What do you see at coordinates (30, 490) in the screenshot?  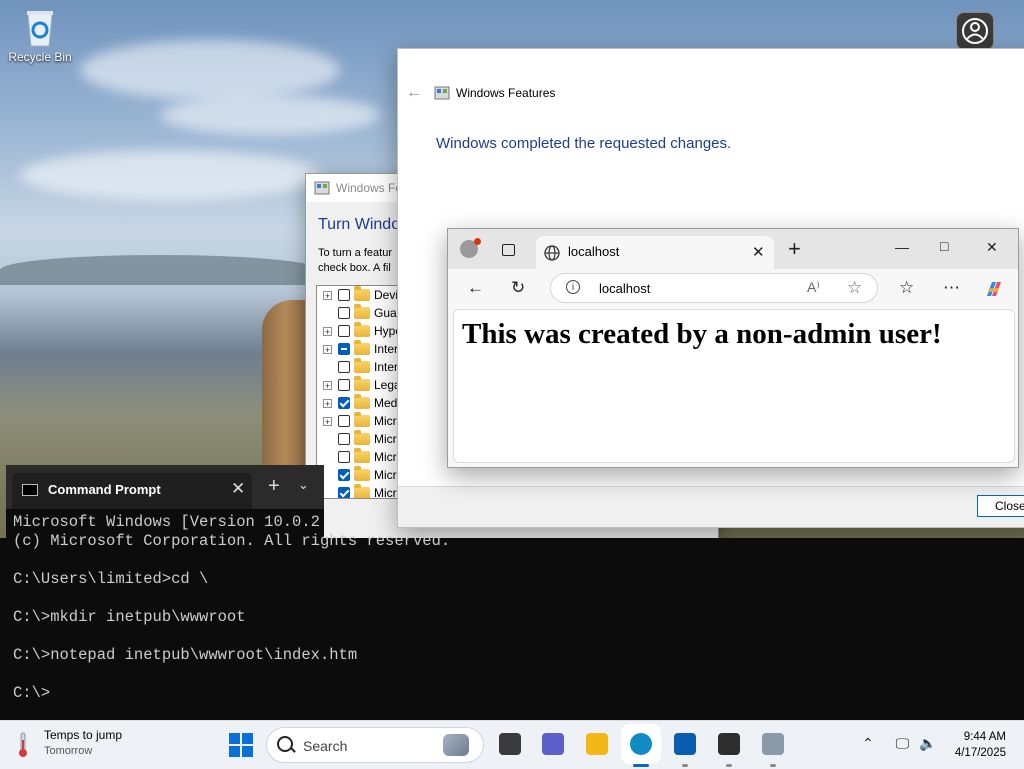 I see `cmd-icon` at bounding box center [30, 490].